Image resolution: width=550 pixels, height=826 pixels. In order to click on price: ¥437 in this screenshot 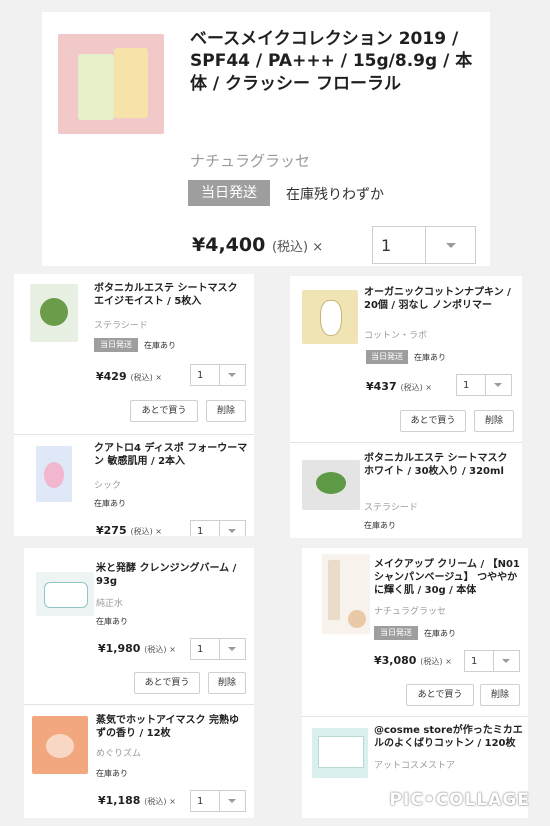, I will do `click(381, 386)`.